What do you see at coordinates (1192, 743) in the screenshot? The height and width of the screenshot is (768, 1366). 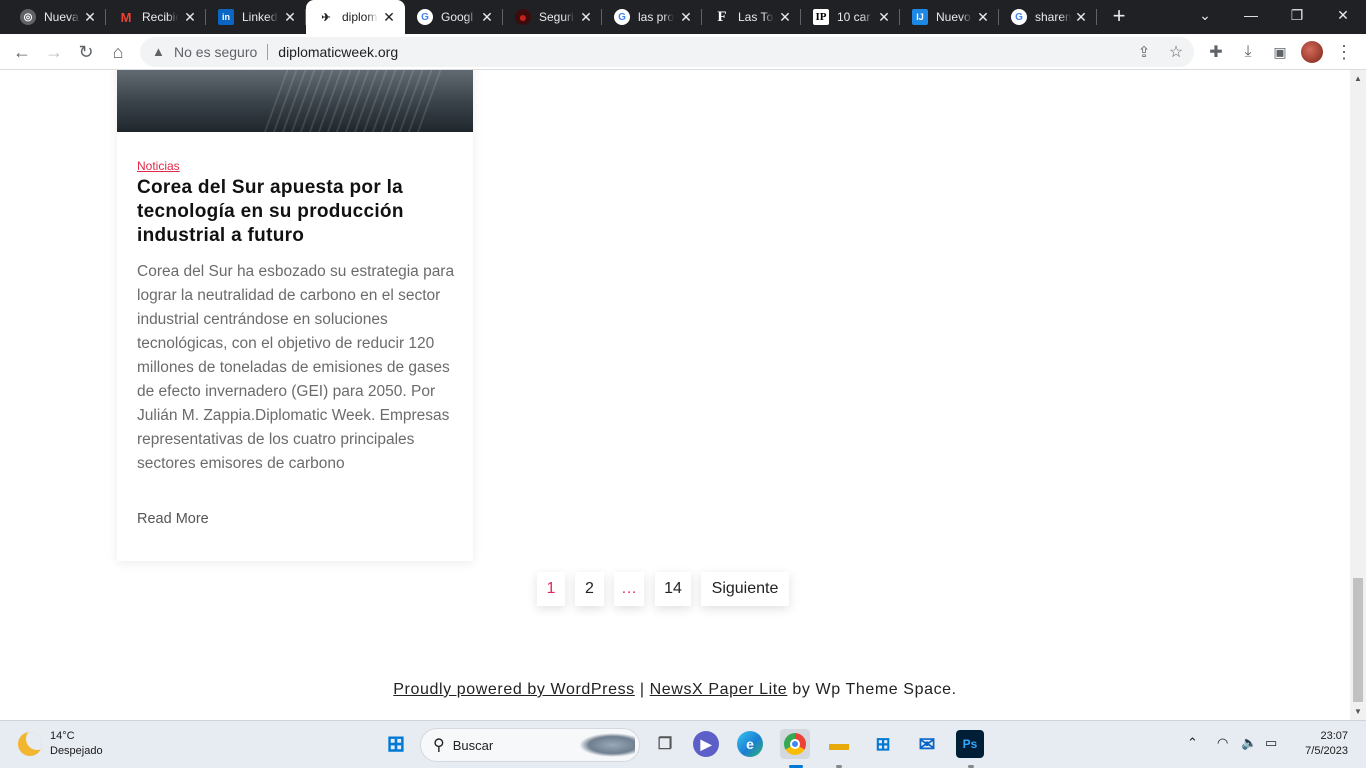 I see `tray-chevron-up-icon: ⌃` at bounding box center [1192, 743].